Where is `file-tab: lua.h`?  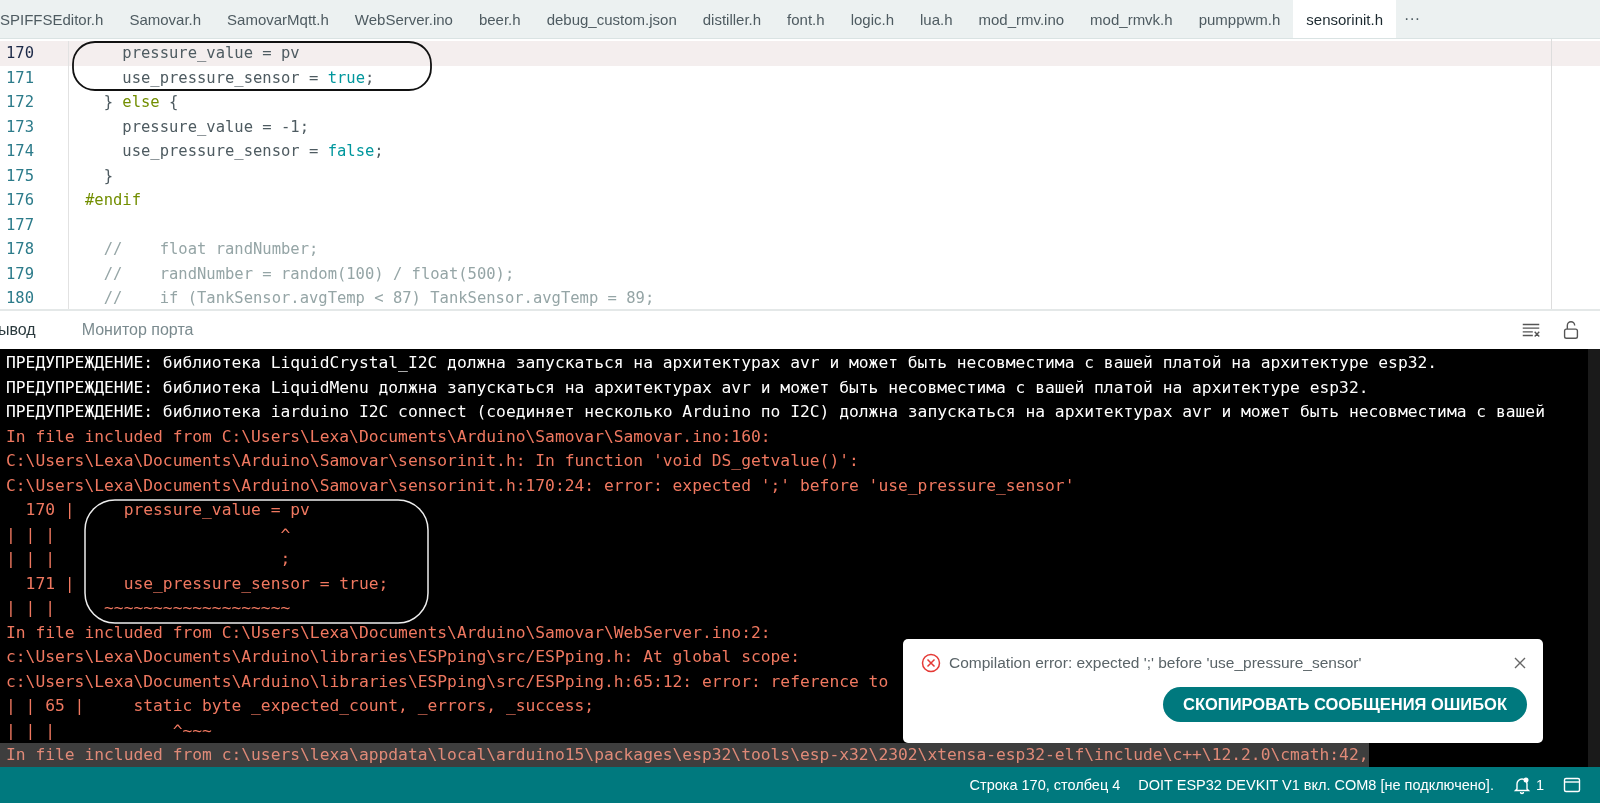
file-tab: lua.h is located at coordinates (936, 19).